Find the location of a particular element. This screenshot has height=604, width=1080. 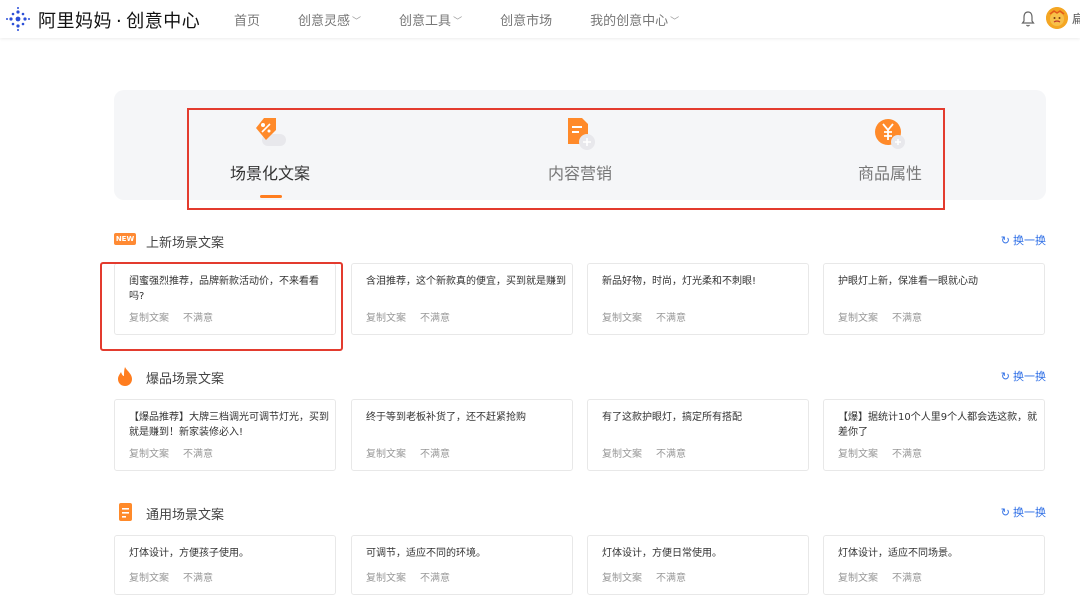

card-highlight-frame is located at coordinates (221, 306).